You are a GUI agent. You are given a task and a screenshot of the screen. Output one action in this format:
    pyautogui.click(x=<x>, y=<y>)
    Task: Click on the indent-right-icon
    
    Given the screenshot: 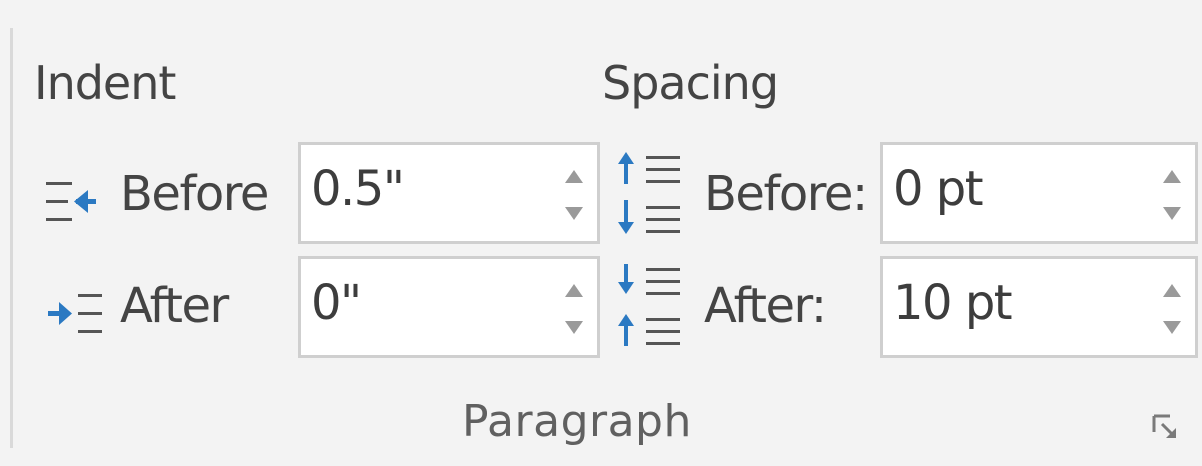 What is the action you would take?
    pyautogui.click(x=75, y=313)
    